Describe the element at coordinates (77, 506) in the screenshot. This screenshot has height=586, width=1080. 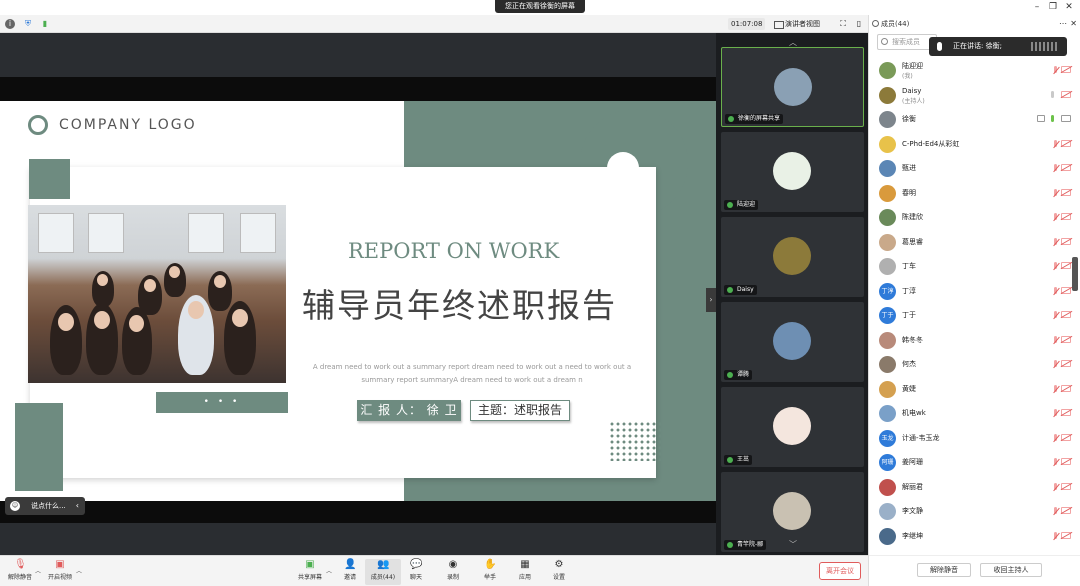
I see `chevron-left-icon: ‹` at that location.